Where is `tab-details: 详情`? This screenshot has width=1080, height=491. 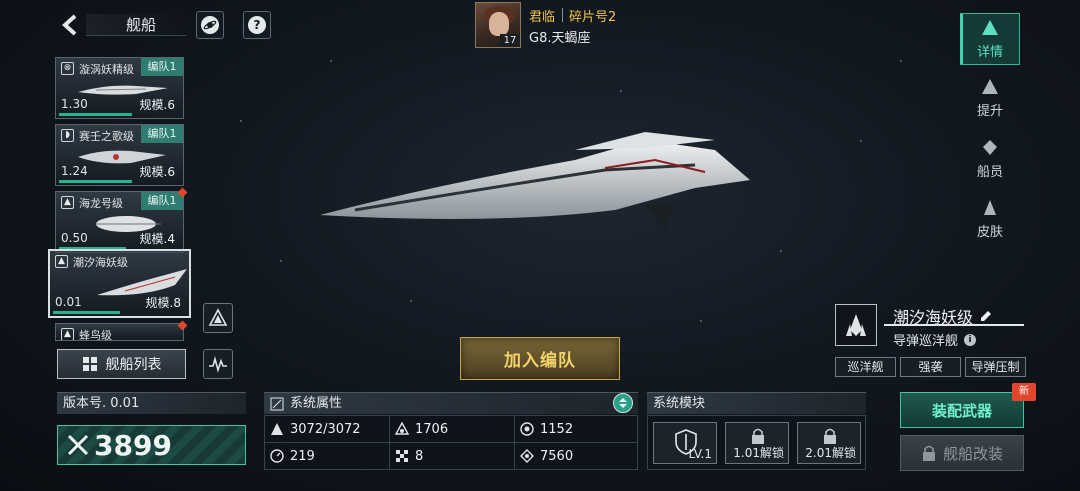 tab-details: 详情 is located at coordinates (990, 39).